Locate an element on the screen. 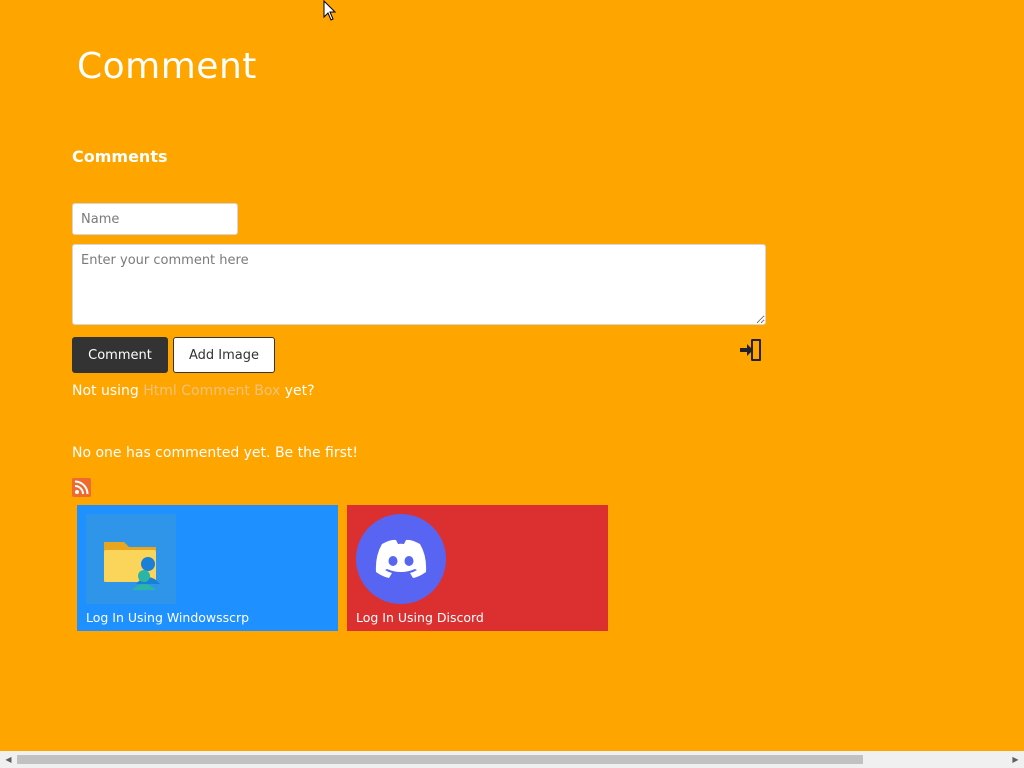 The image size is (1024, 768). add-image-button: Add Image is located at coordinates (224, 355).